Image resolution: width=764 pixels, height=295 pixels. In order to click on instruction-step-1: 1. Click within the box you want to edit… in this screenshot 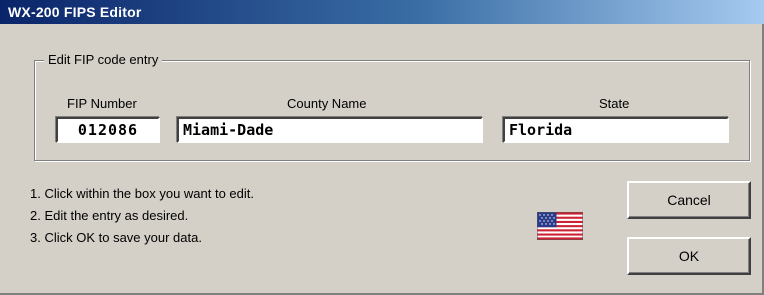, I will do `click(142, 193)`.